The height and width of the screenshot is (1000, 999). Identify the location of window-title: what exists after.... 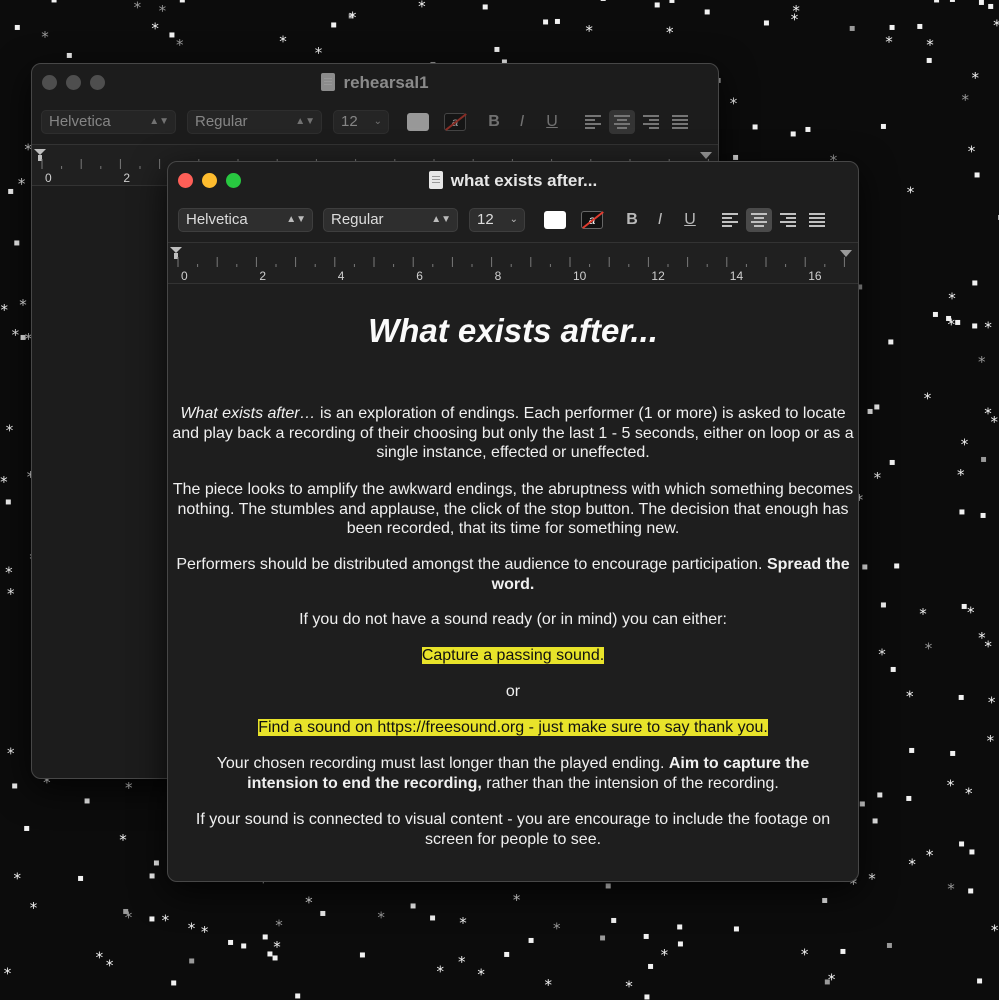
(513, 181).